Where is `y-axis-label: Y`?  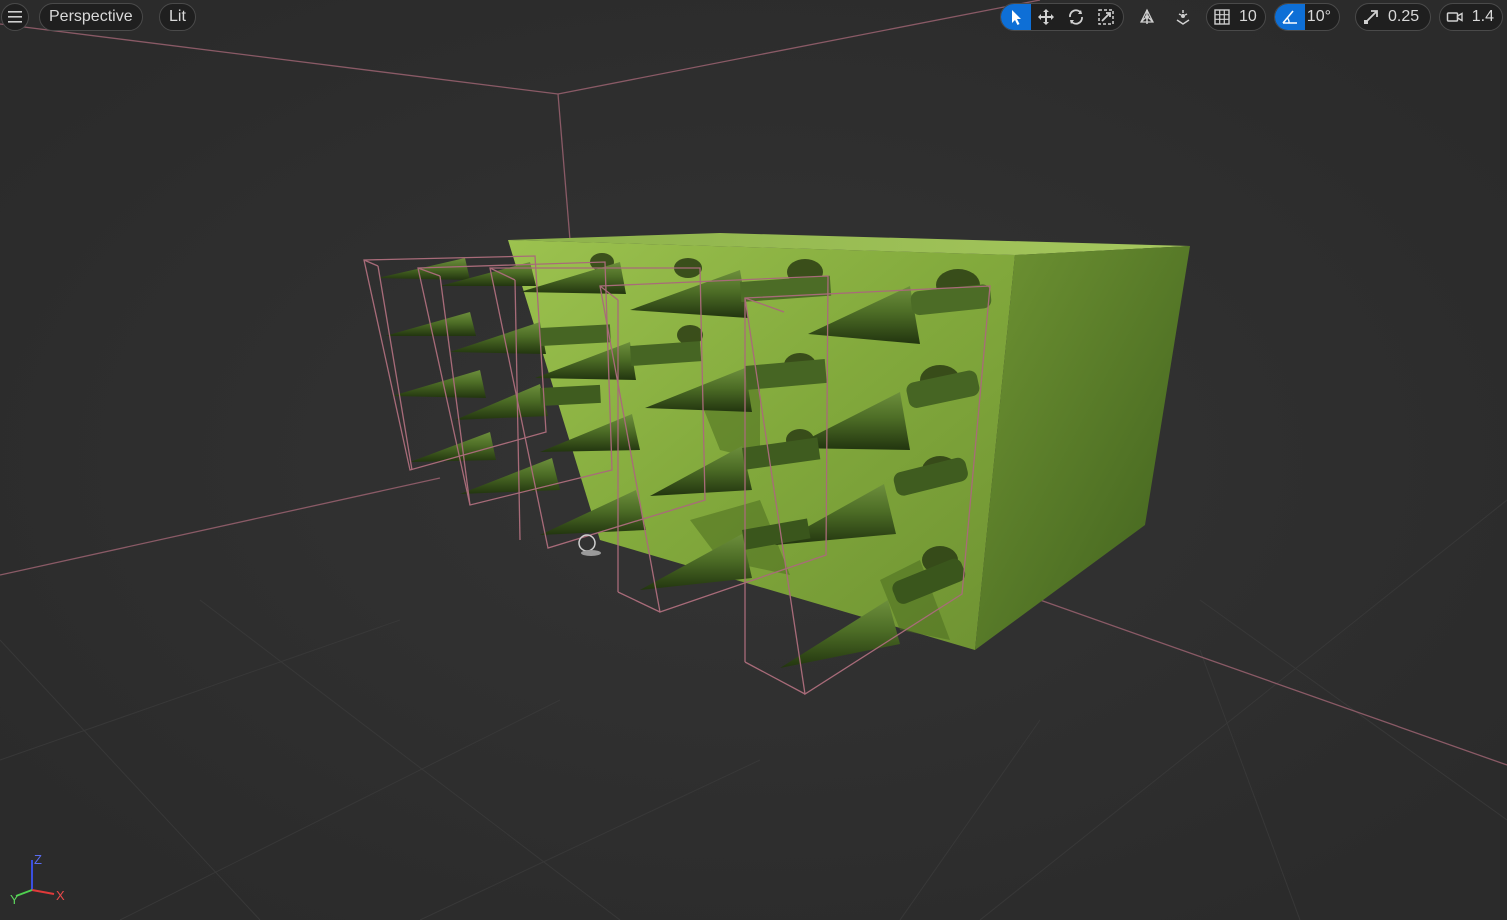
y-axis-label: Y is located at coordinates (14, 899).